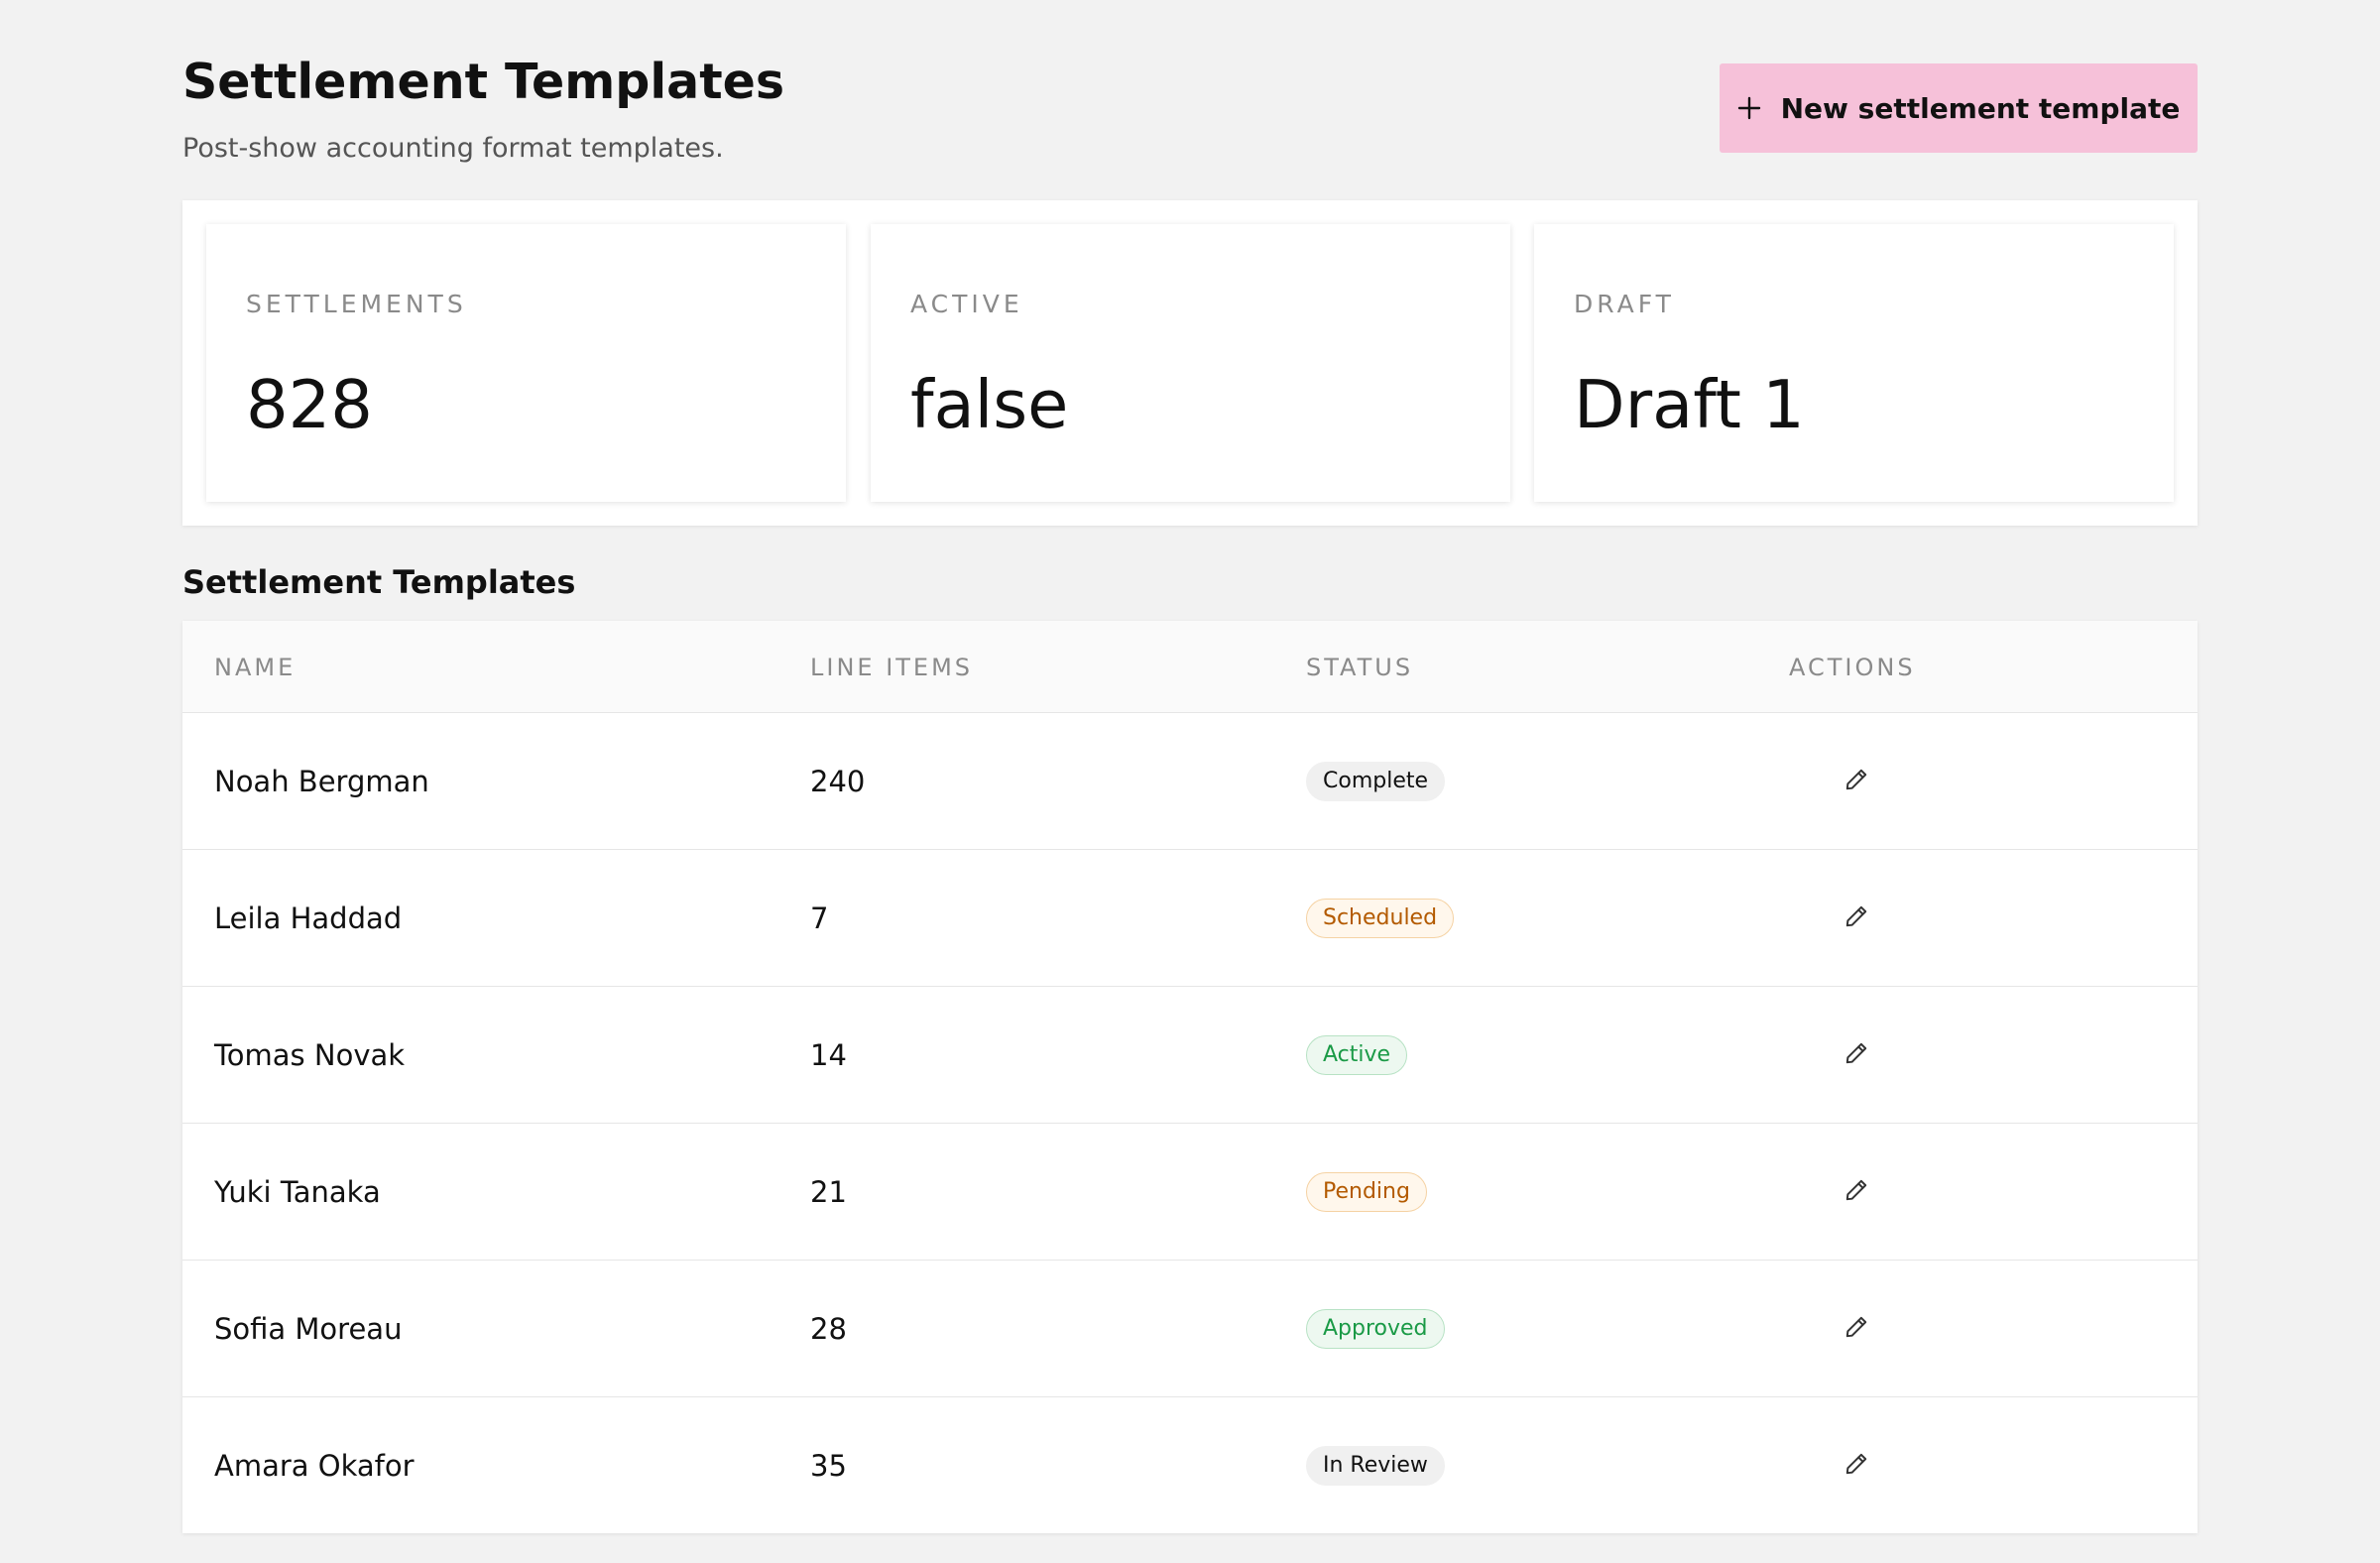  I want to click on table-row: Sofia Moreau 28 Approved, so click(1190, 1328).